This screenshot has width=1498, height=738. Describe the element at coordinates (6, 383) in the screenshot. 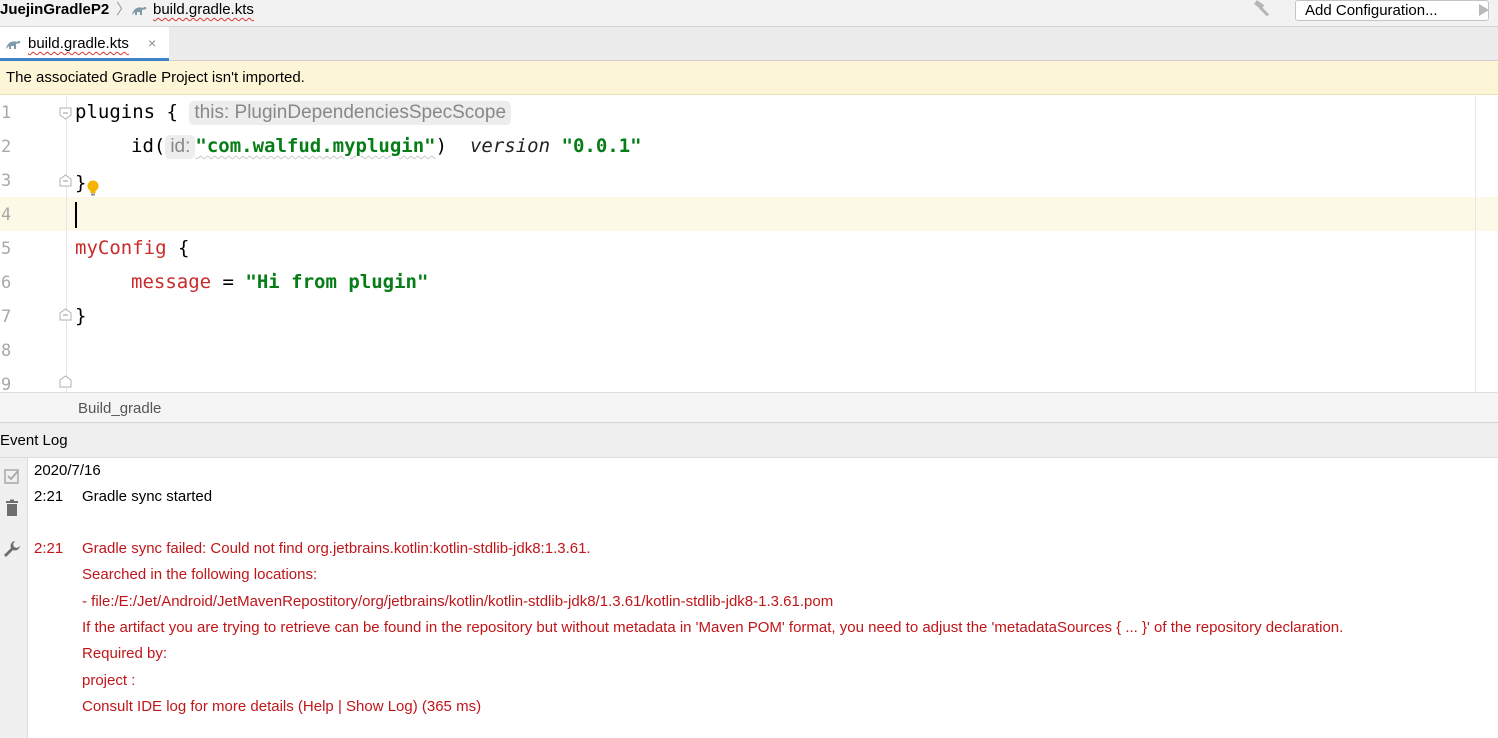

I see `line-number: 9` at that location.